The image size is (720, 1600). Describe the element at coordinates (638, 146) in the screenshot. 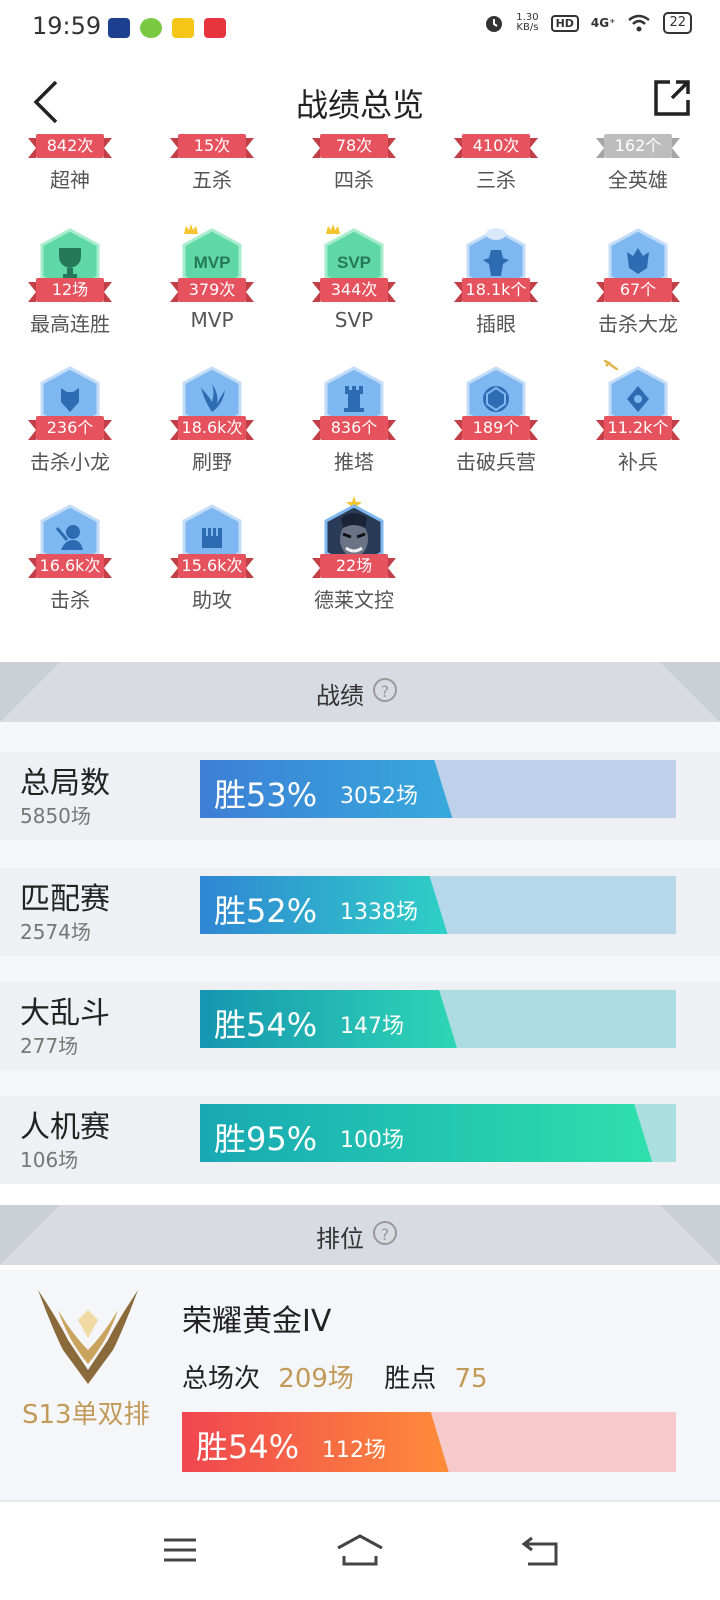

I see `badge-ribbon: 162个` at that location.